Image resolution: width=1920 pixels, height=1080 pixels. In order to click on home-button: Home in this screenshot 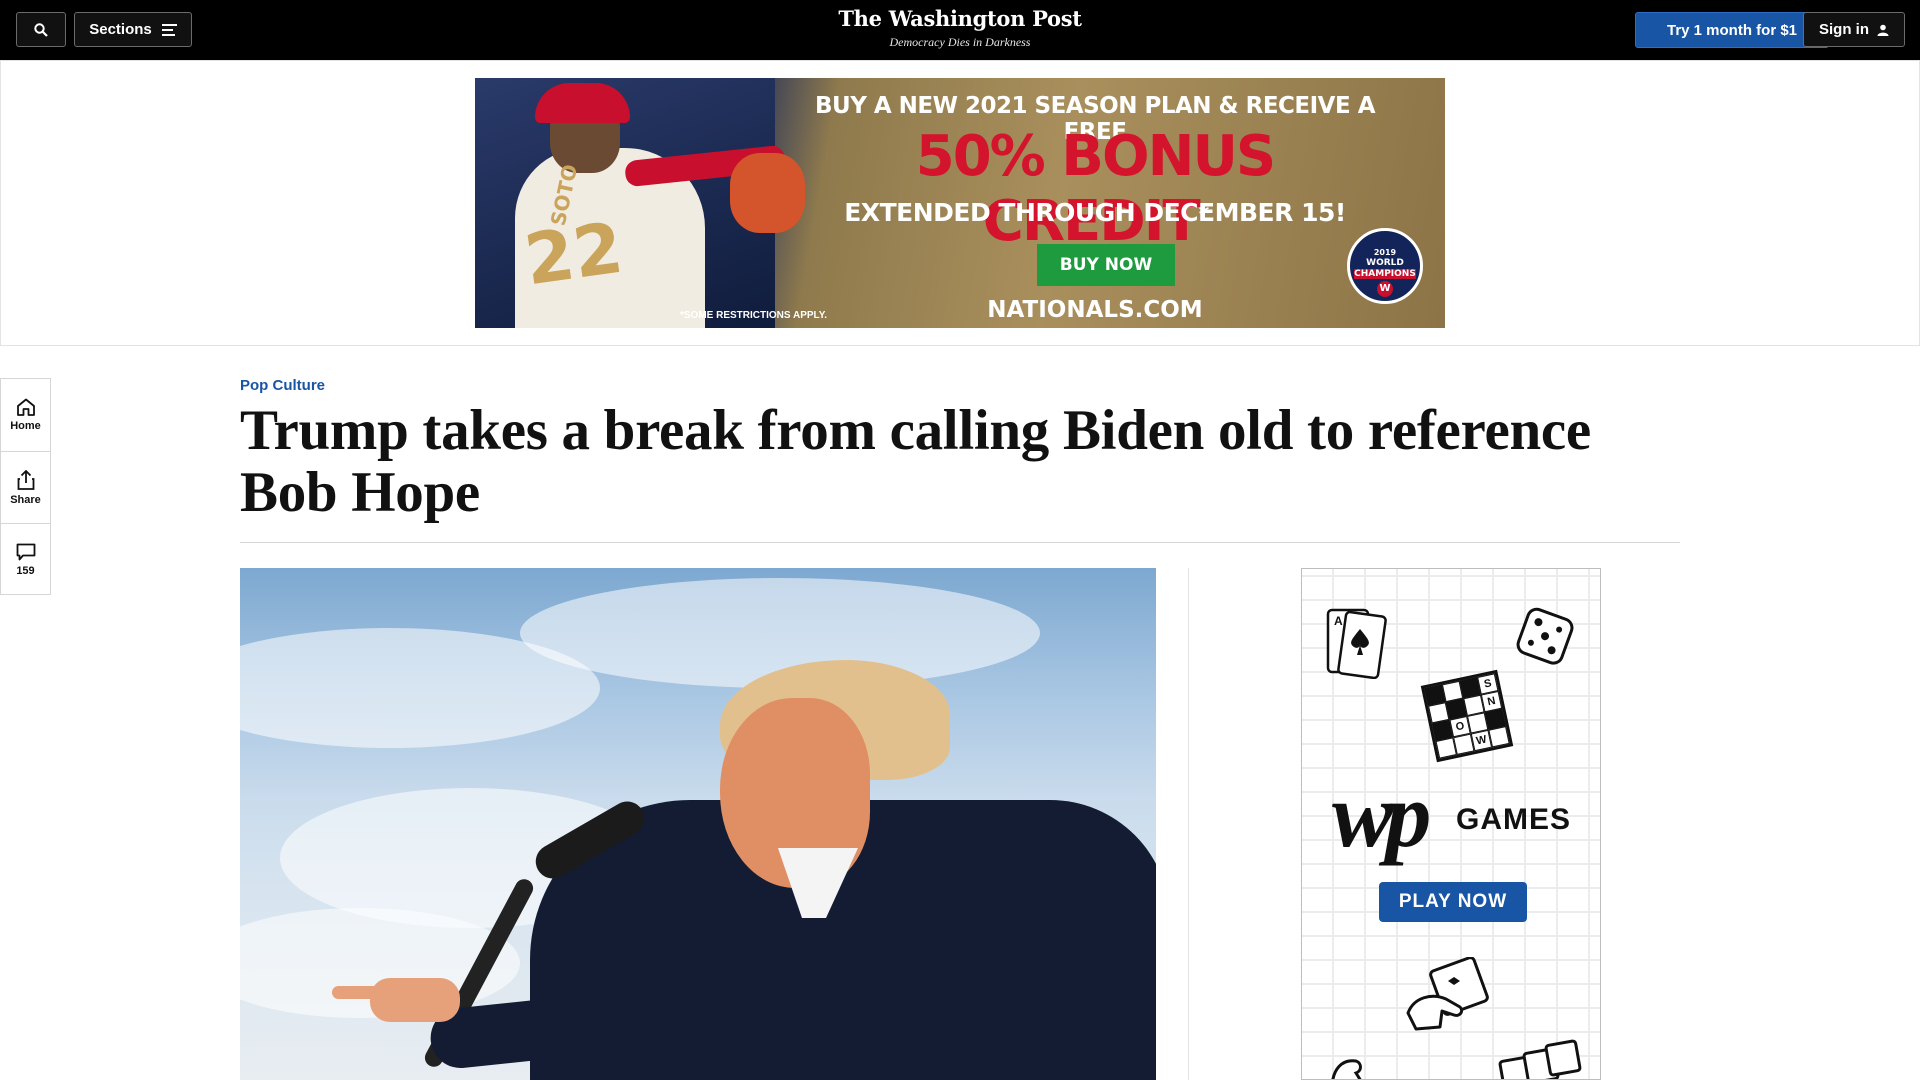, I will do `click(25, 415)`.